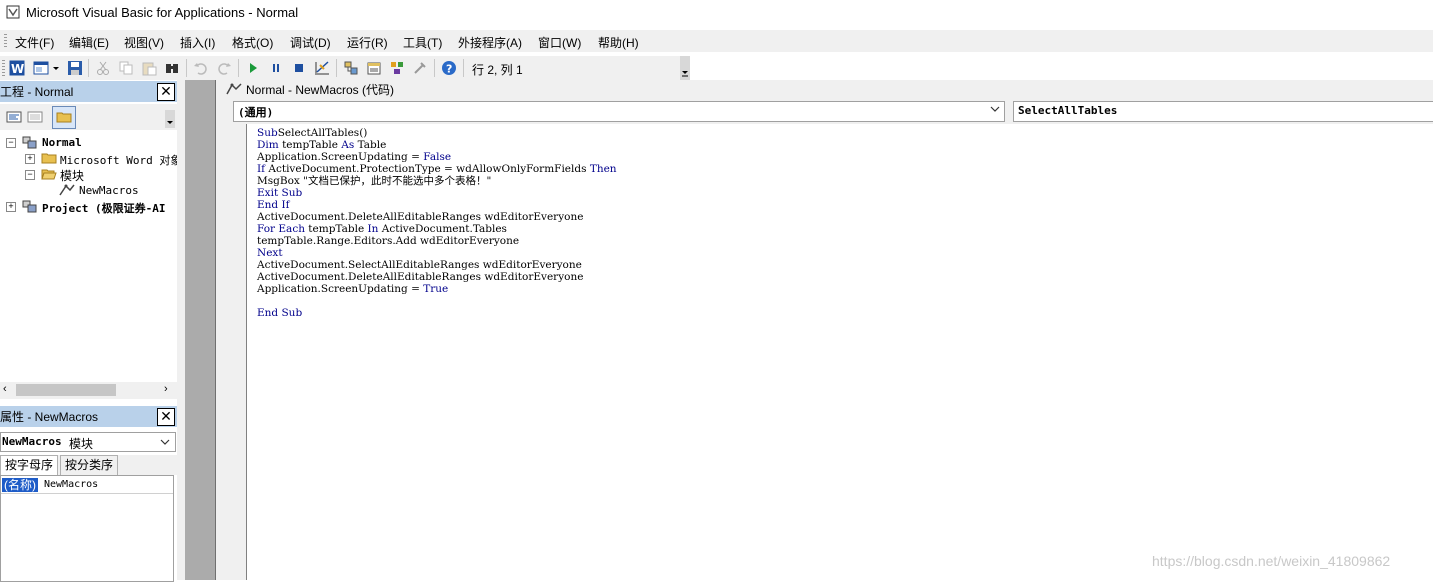 The image size is (1433, 582). Describe the element at coordinates (322, 68) in the screenshot. I see `design-mode-icon` at that location.